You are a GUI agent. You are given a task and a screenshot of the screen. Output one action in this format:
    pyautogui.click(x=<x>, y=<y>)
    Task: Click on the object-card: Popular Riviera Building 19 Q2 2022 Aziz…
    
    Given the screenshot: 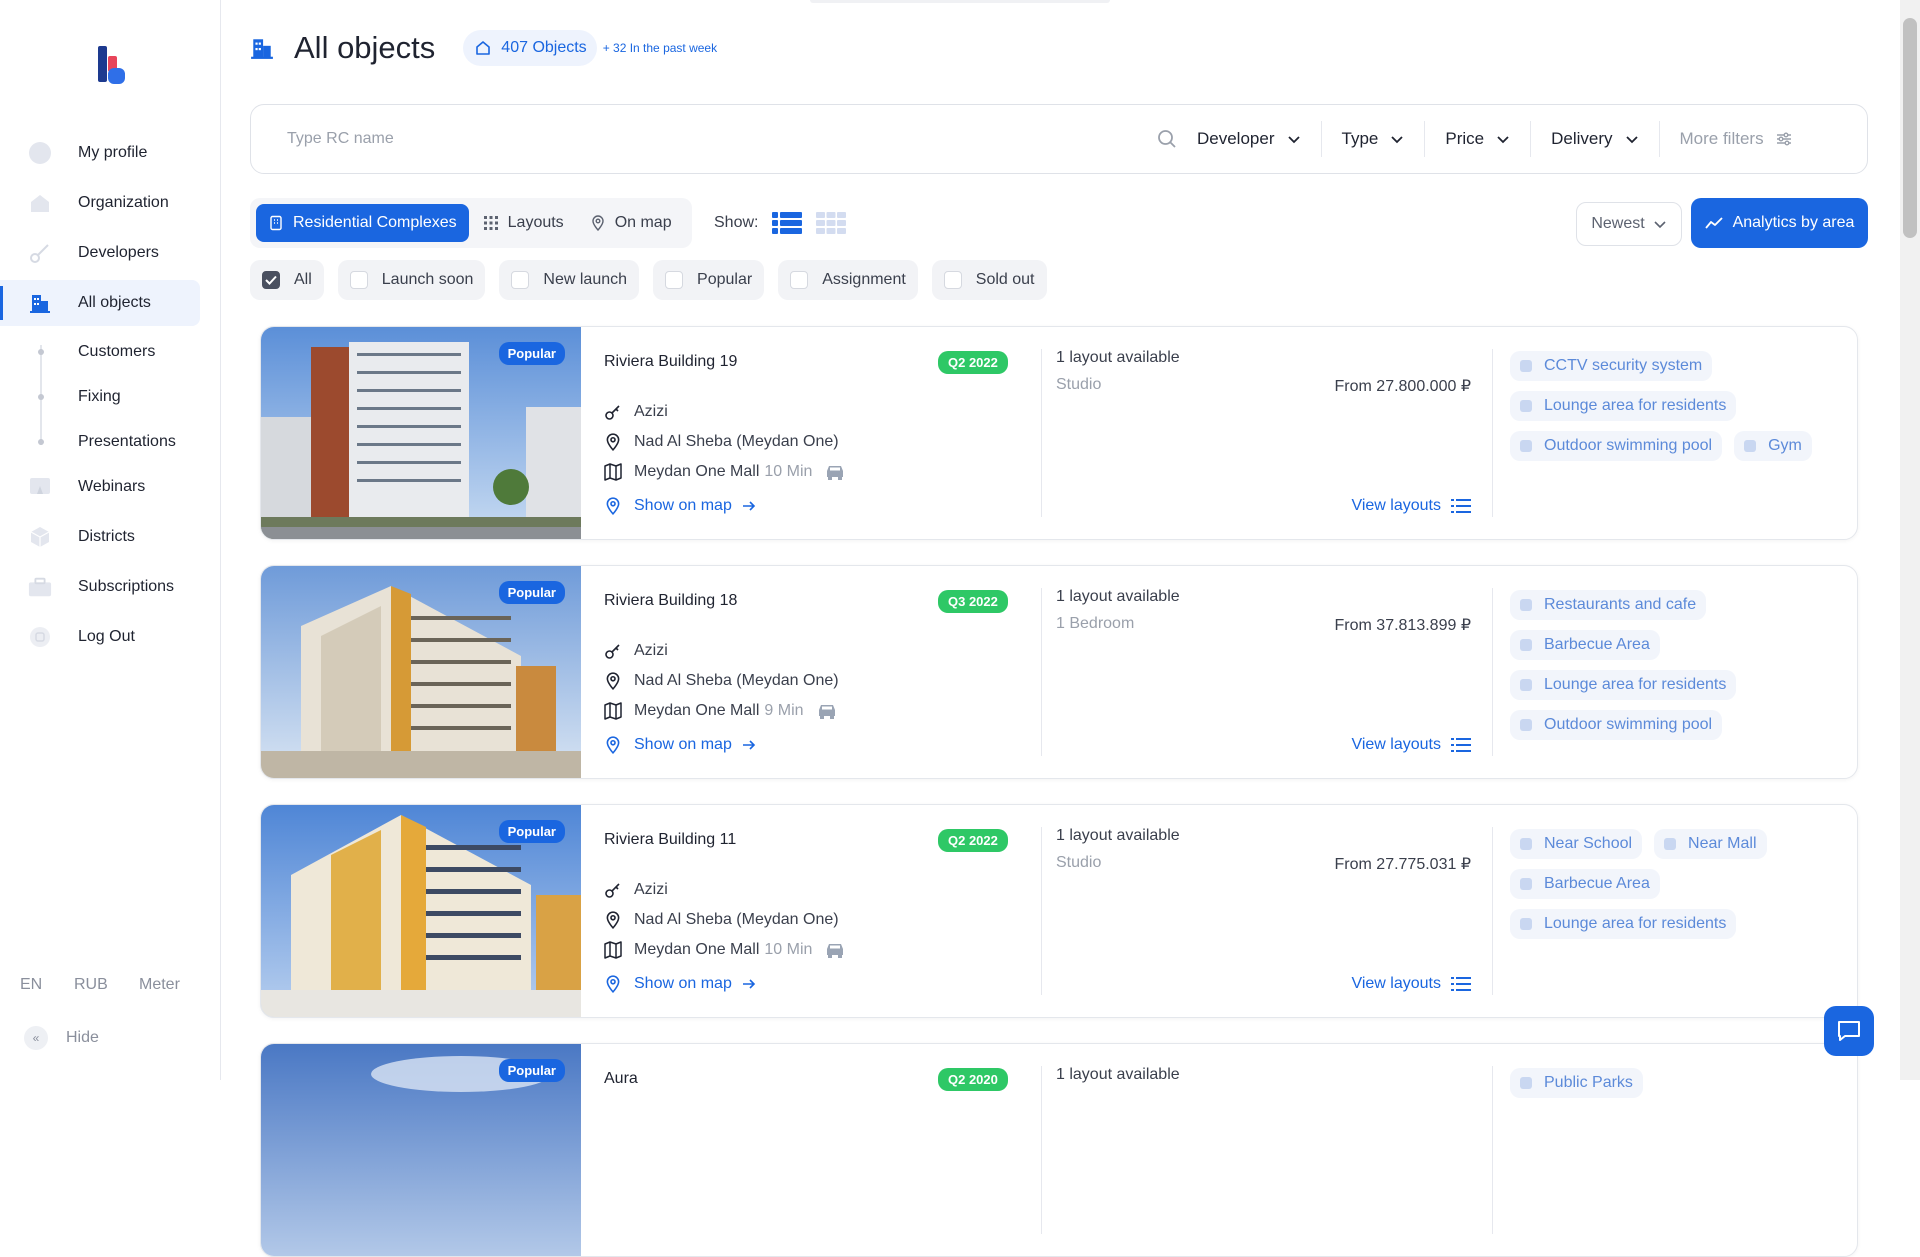 What is the action you would take?
    pyautogui.click(x=1059, y=433)
    